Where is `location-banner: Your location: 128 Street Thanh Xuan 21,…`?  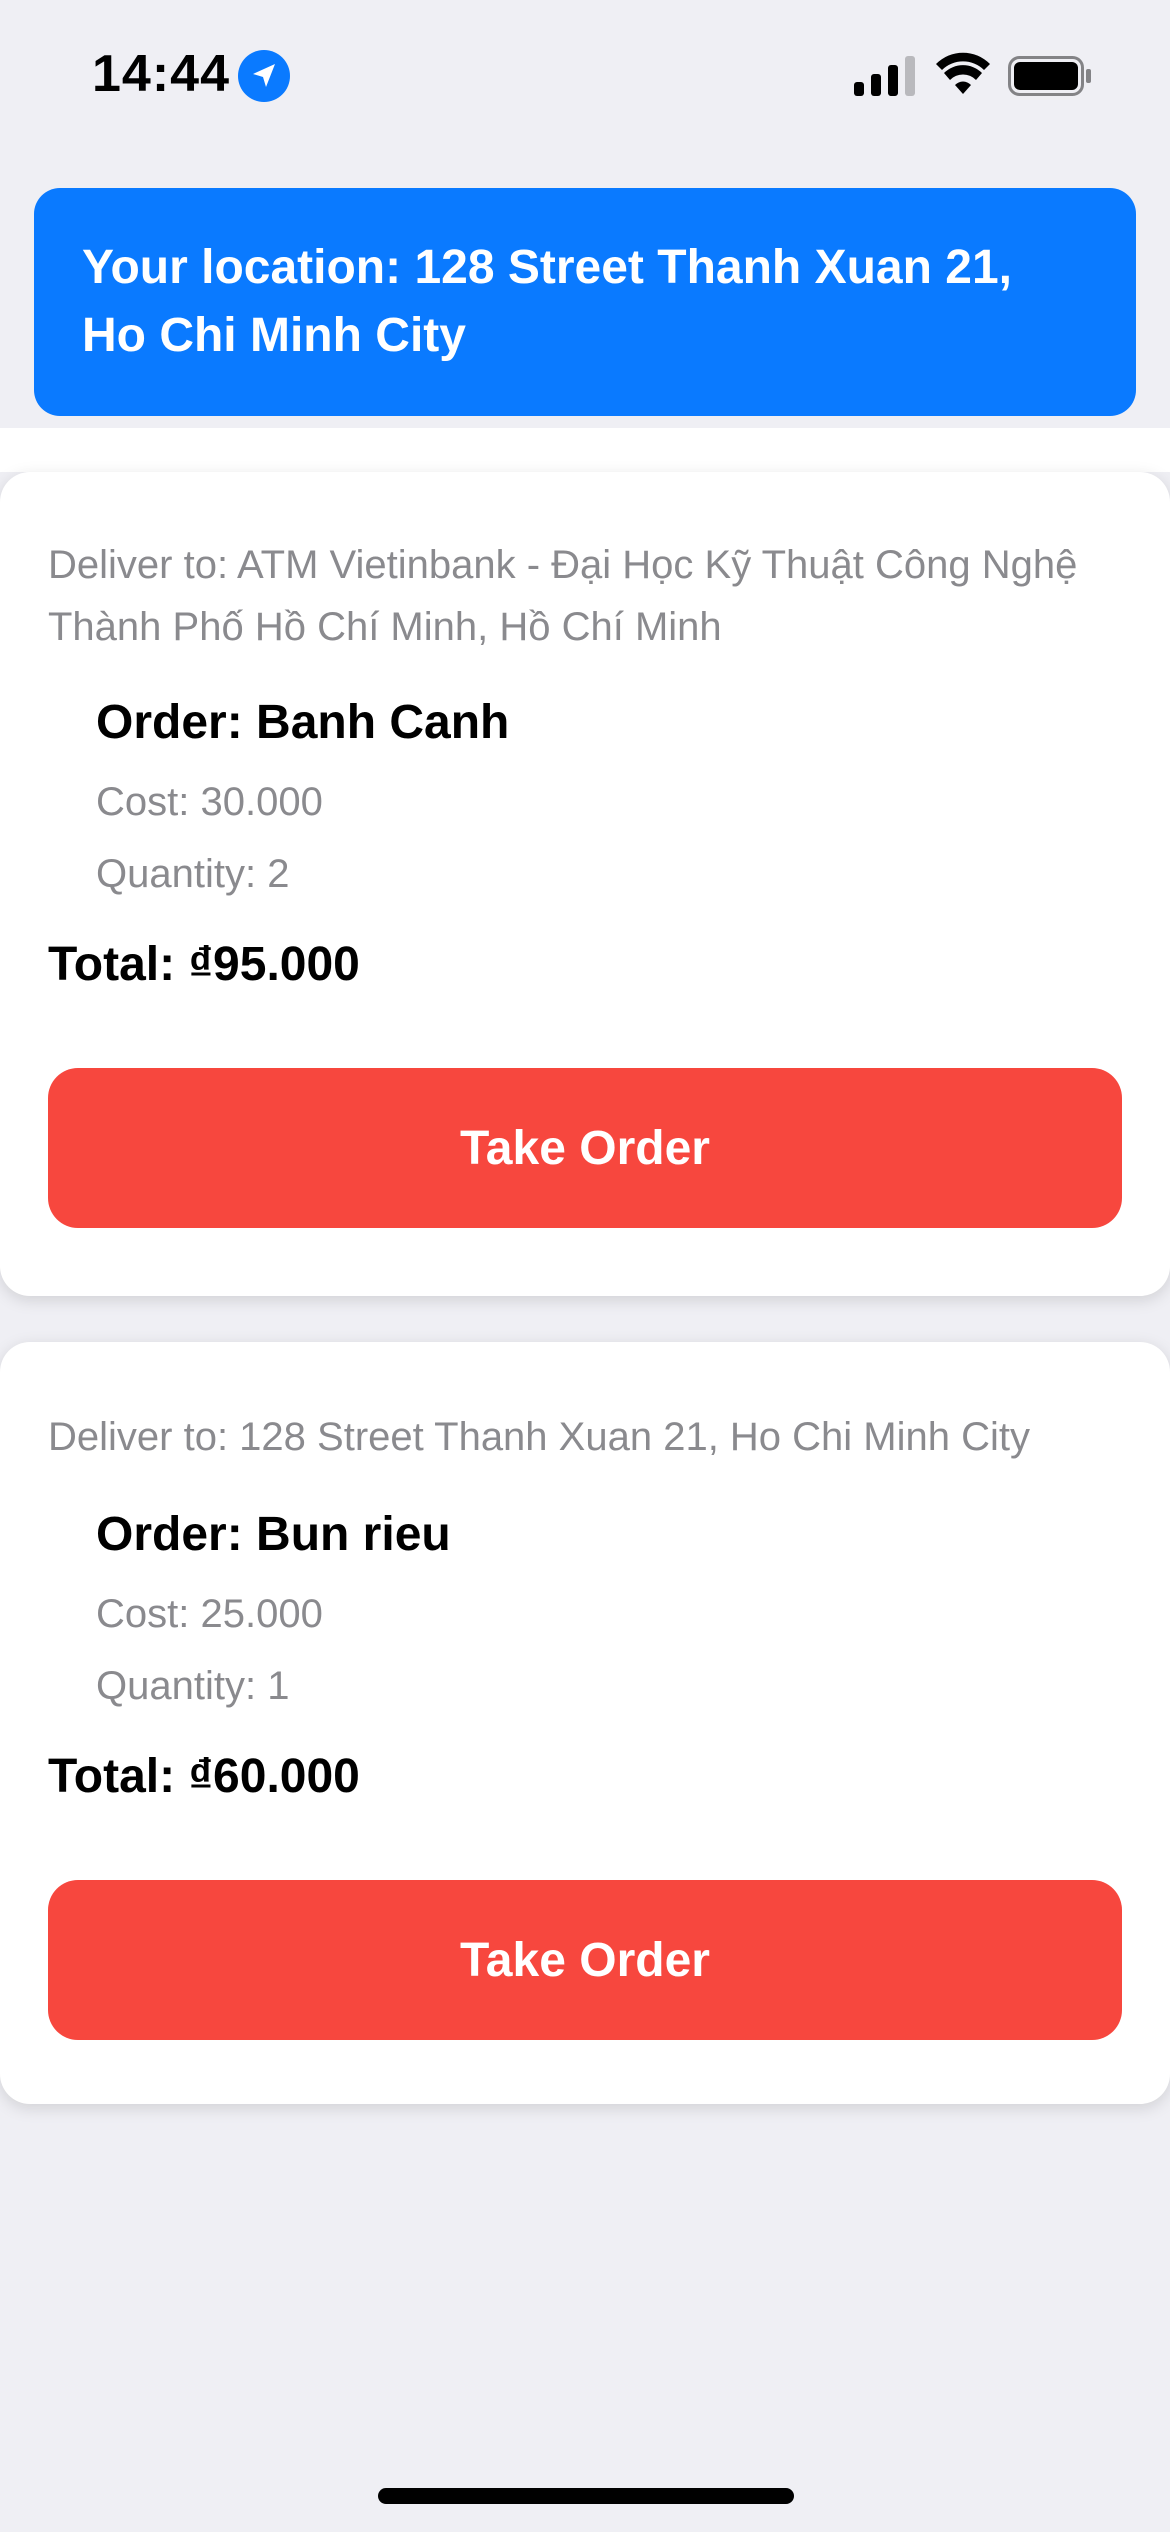
location-banner: Your location: 128 Street Thanh Xuan 21,… is located at coordinates (585, 302).